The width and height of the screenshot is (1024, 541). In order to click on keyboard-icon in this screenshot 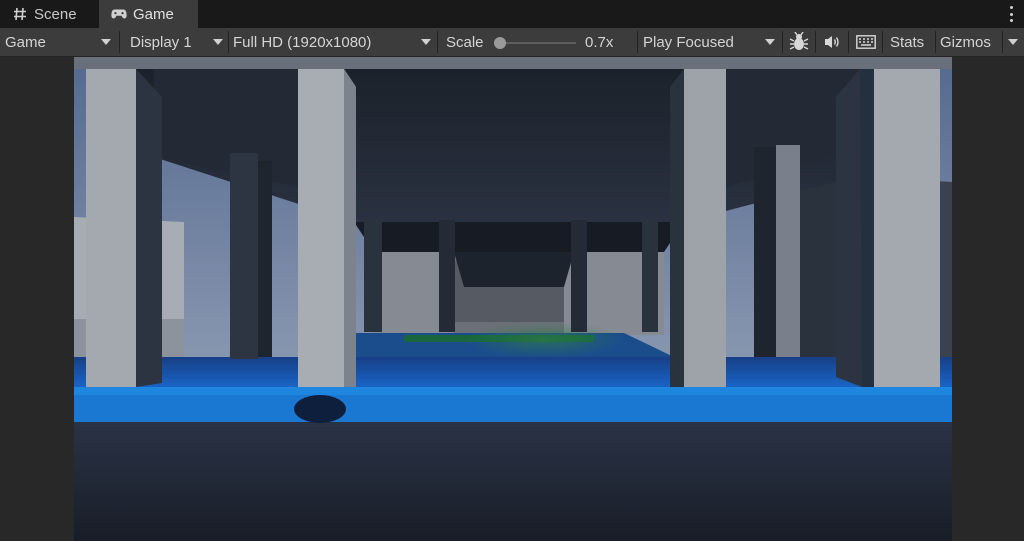, I will do `click(865, 42)`.